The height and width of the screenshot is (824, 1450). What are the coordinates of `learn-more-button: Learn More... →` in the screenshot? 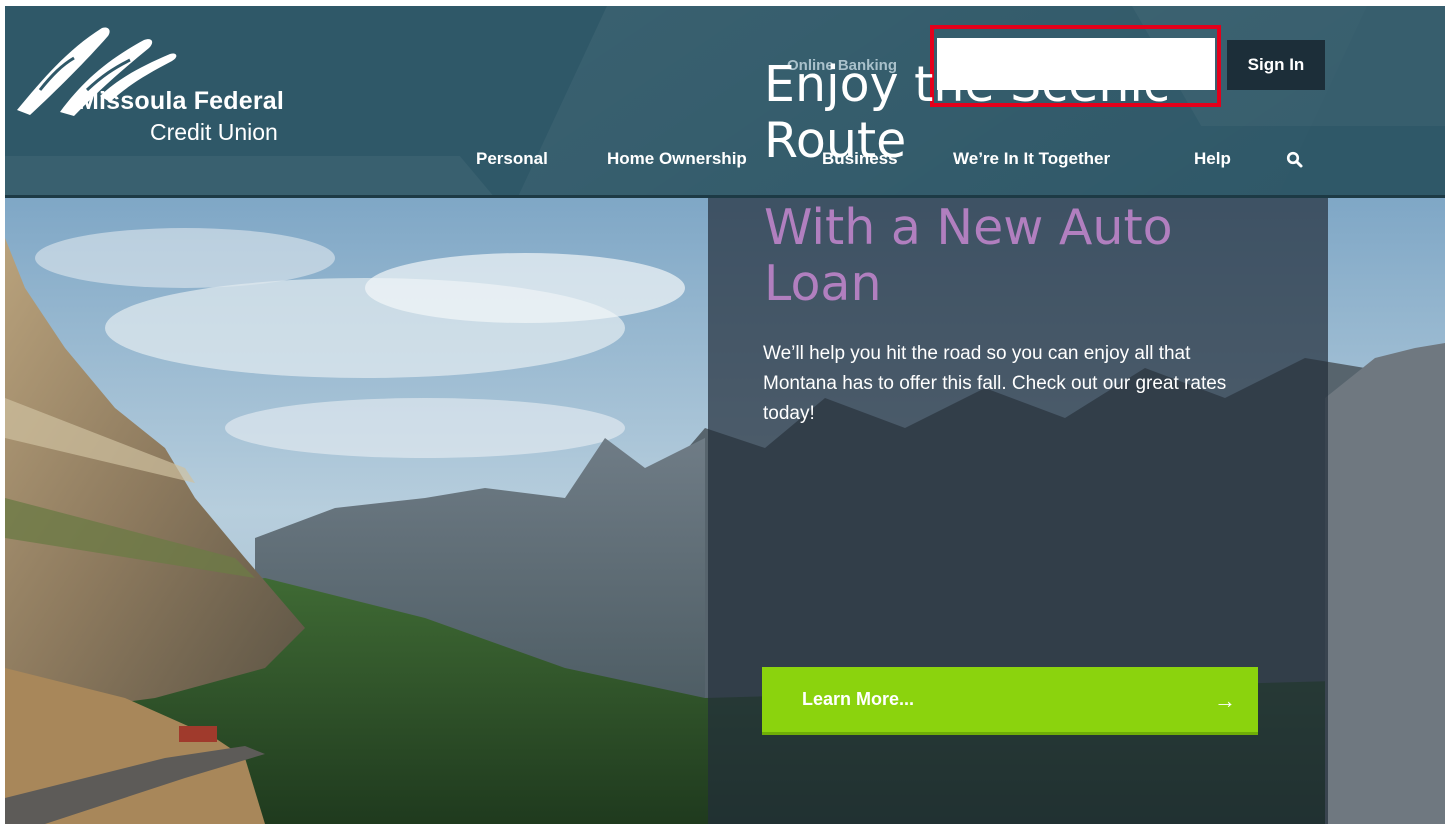 It's located at (1010, 701).